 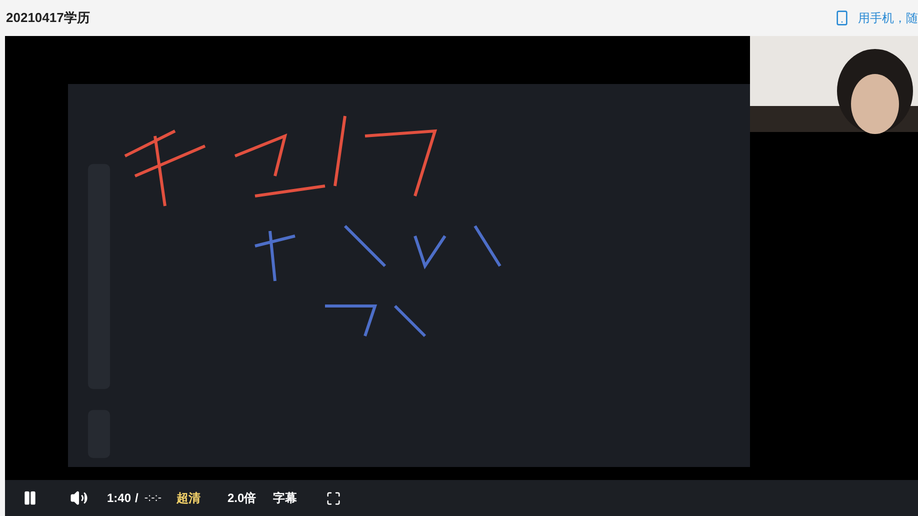 What do you see at coordinates (842, 18) in the screenshot?
I see `phone-icon` at bounding box center [842, 18].